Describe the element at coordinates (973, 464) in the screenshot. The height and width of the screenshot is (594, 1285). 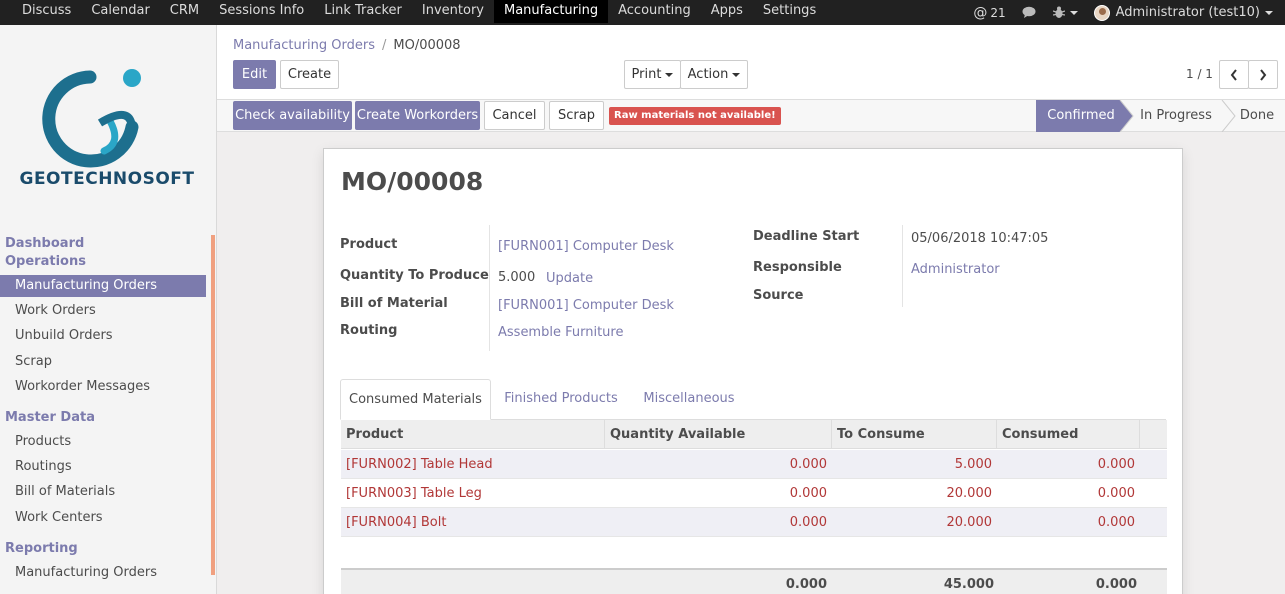
I see `row-to-consume: 5.000` at that location.